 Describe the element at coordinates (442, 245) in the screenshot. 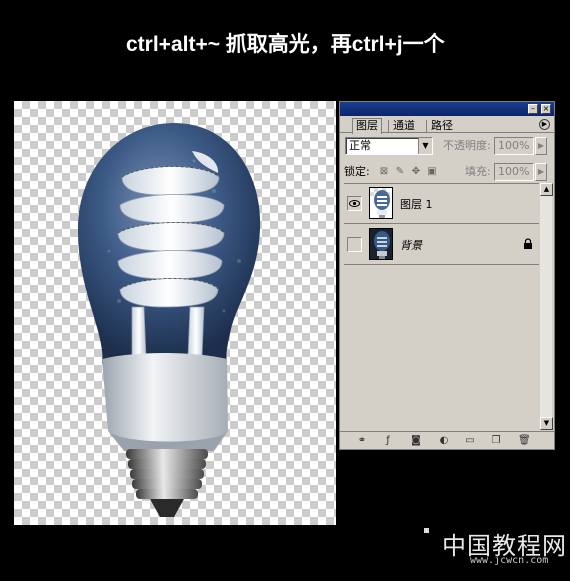

I see `layer-row-background: 背景` at that location.